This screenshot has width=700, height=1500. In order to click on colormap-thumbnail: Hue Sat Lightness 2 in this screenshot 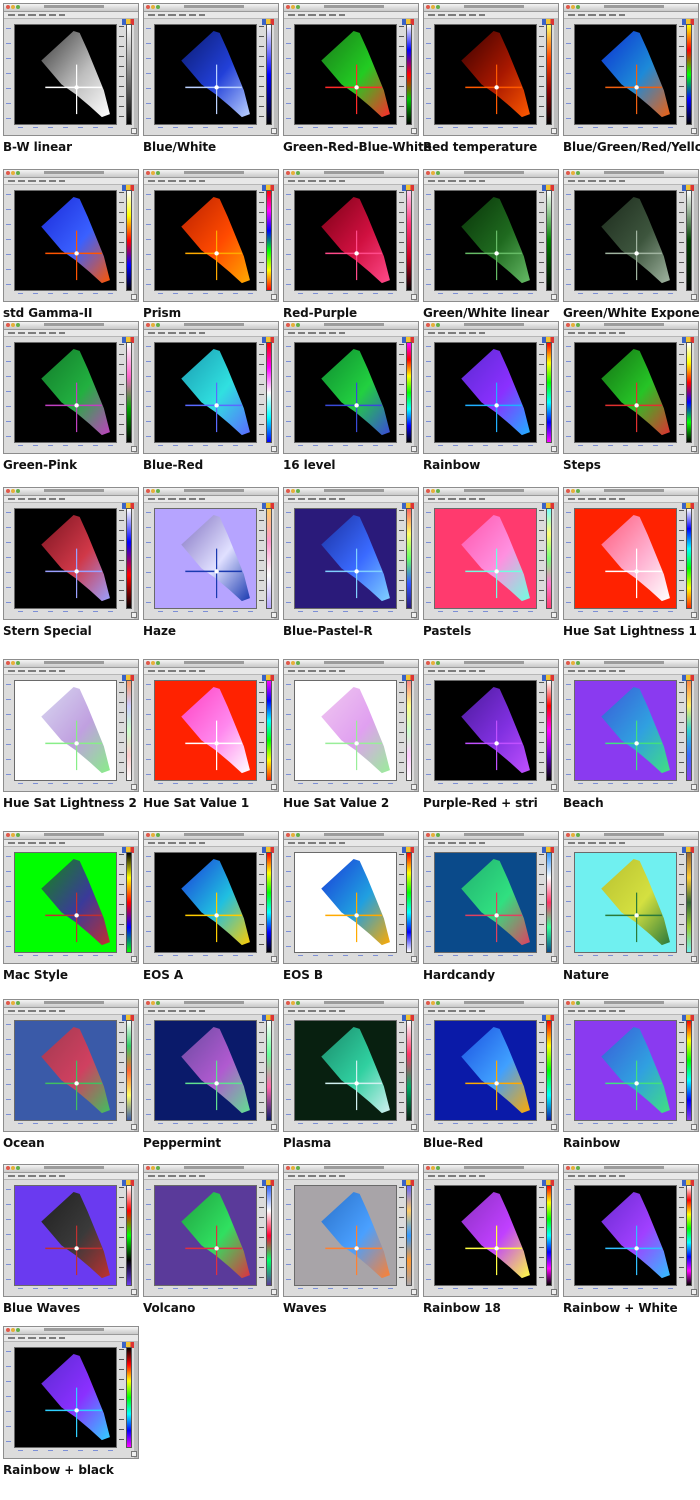, I will do `click(71, 734)`.